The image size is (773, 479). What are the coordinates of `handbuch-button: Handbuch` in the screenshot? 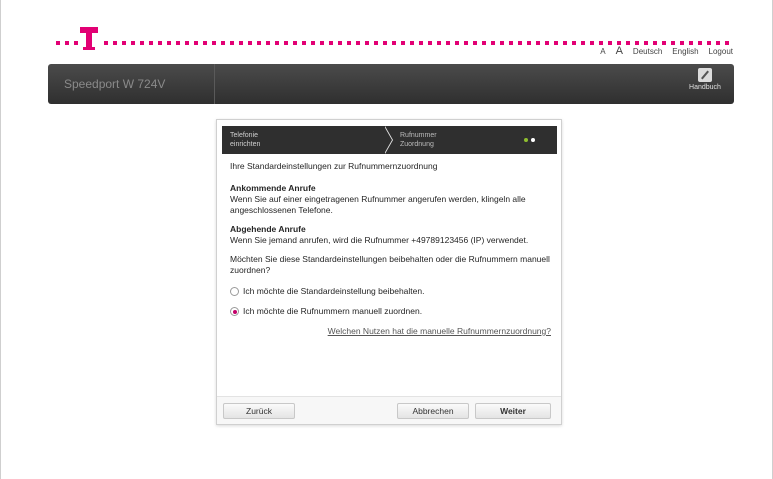 It's located at (705, 79).